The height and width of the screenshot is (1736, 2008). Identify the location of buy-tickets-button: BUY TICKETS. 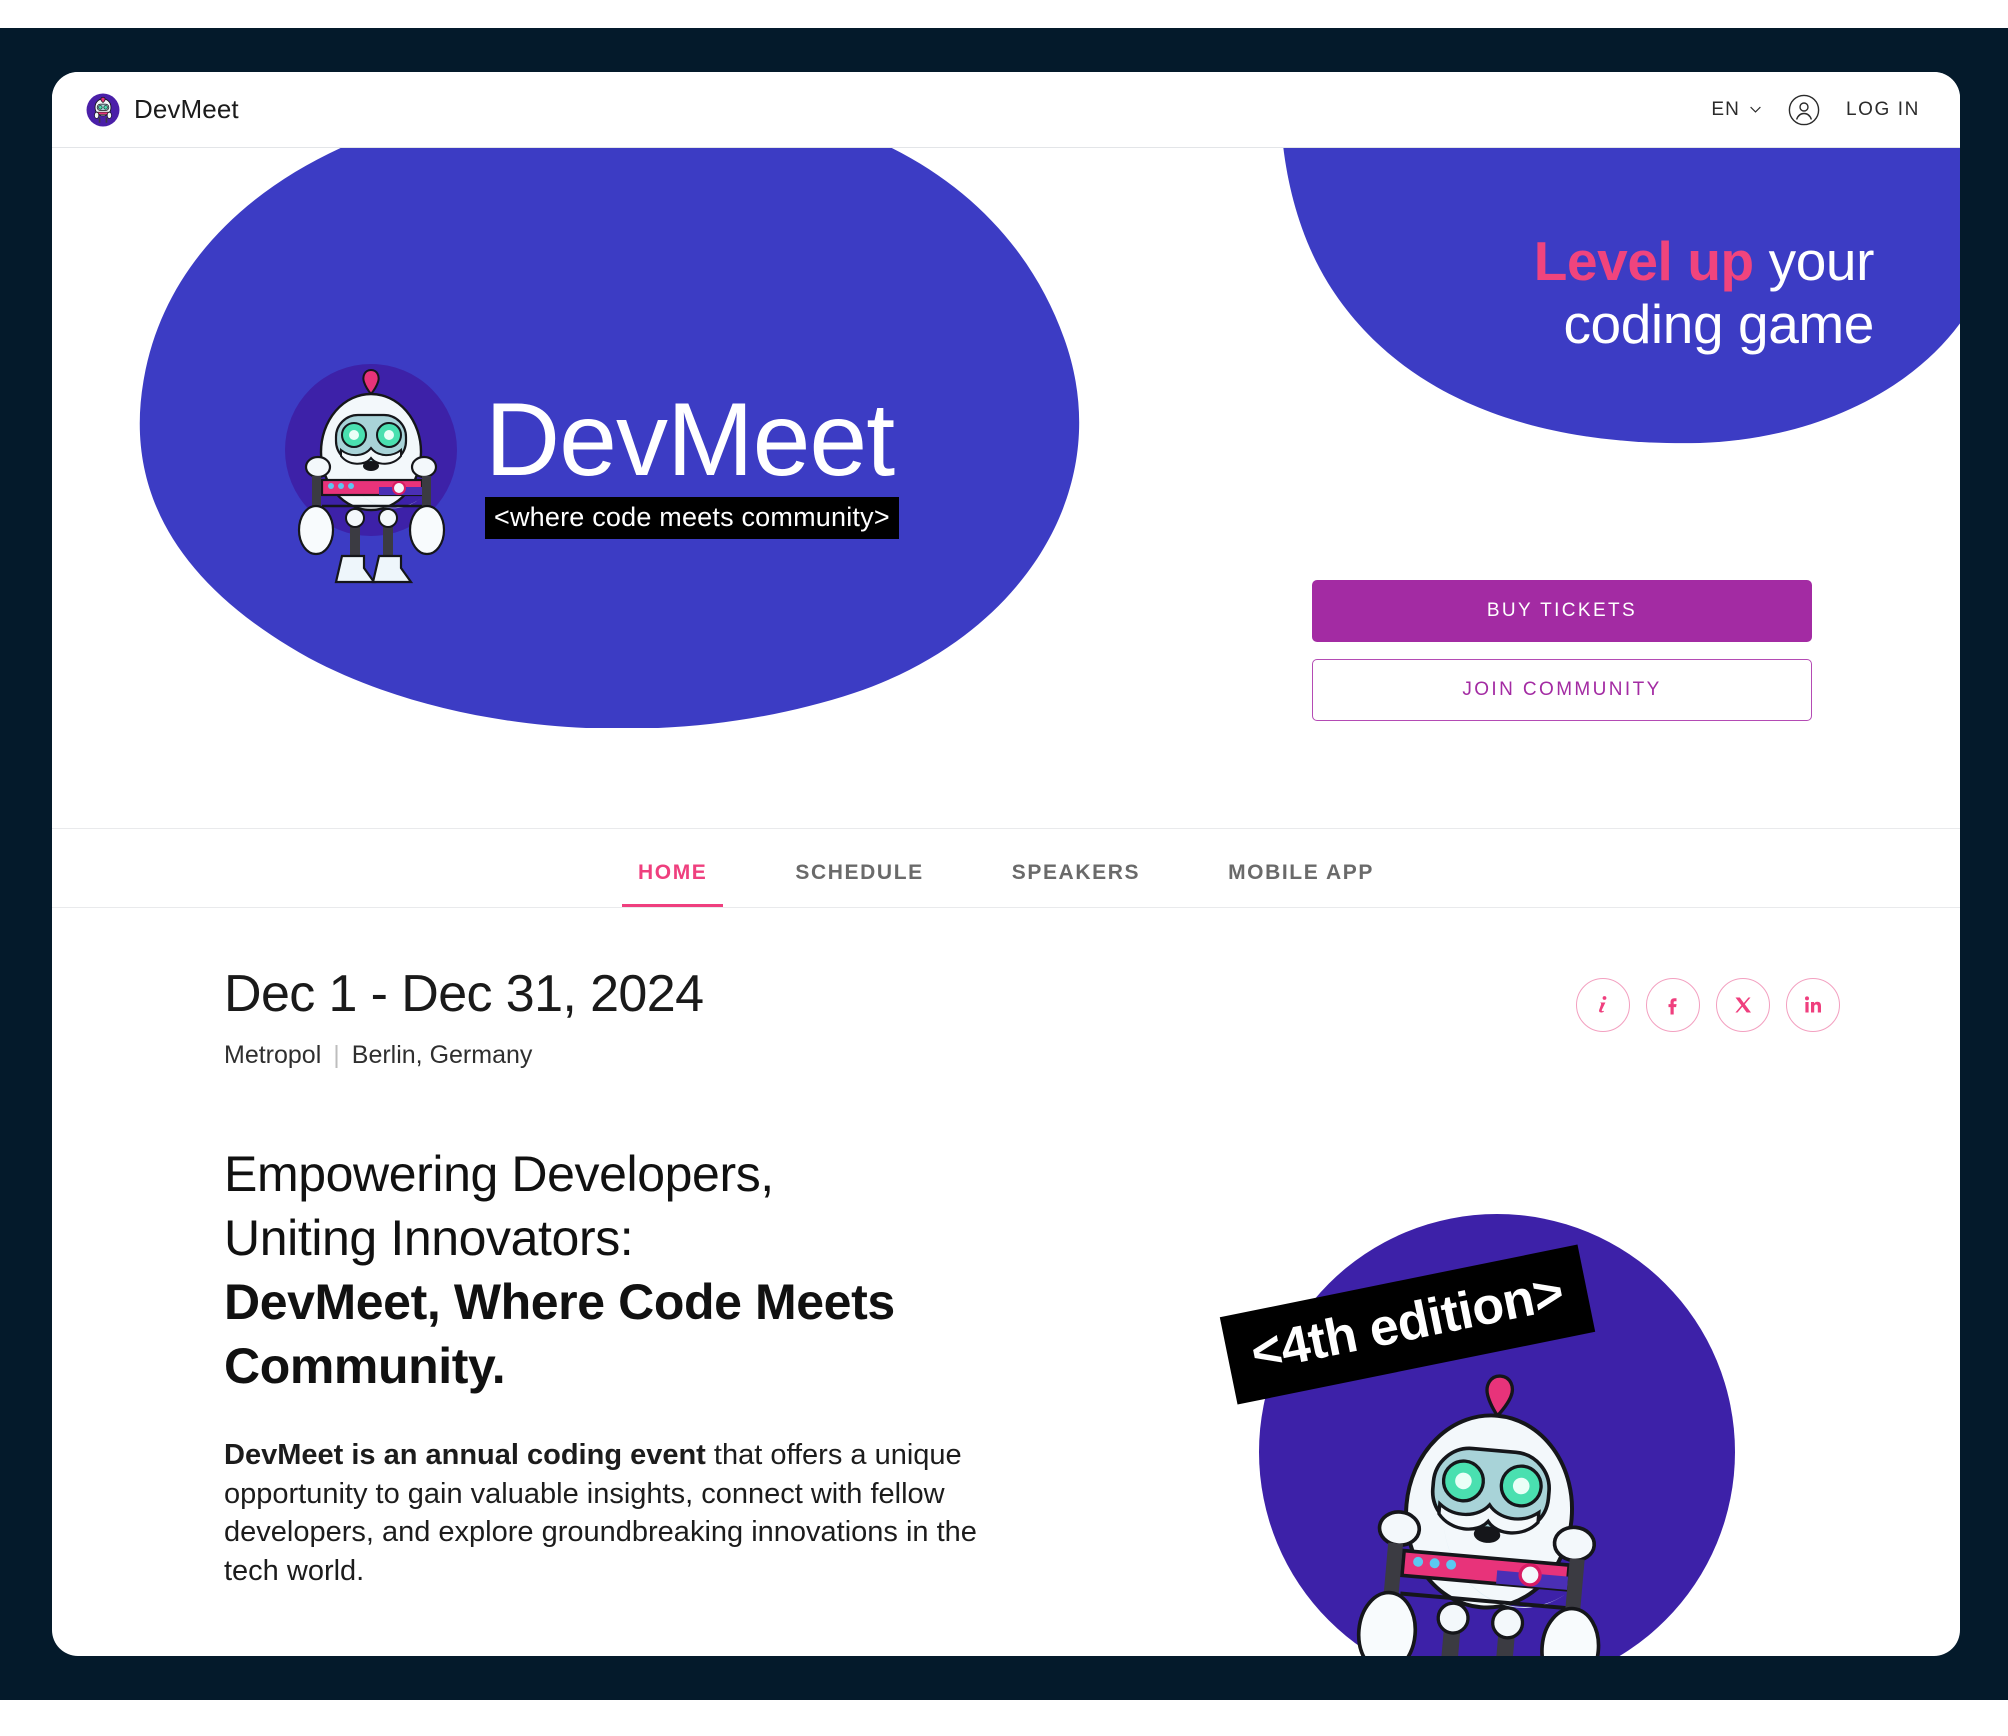
(1562, 611).